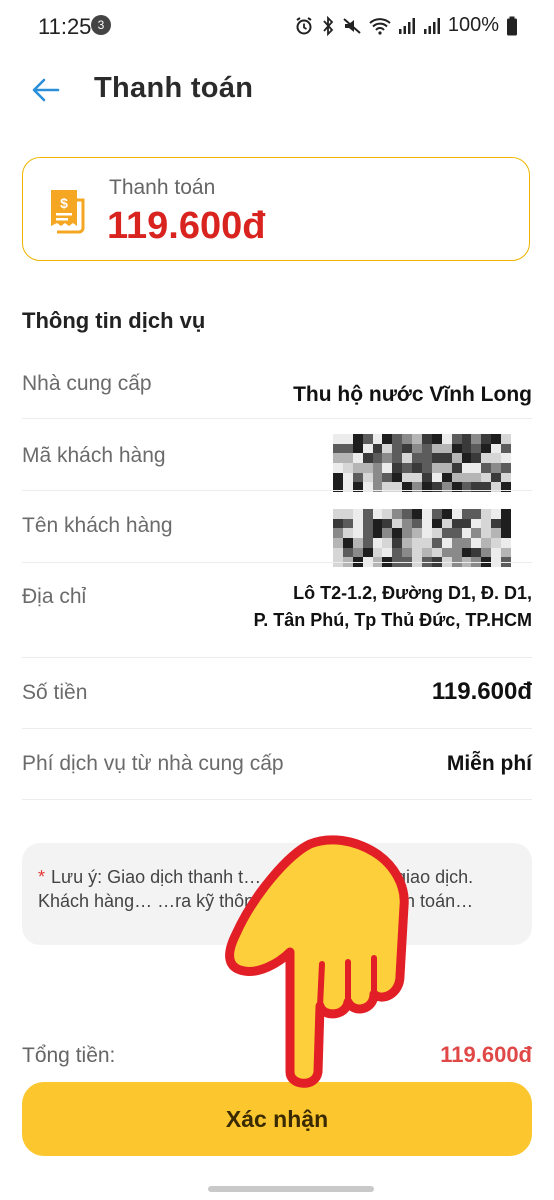  Describe the element at coordinates (352, 26) in the screenshot. I see `mute-icon` at that location.